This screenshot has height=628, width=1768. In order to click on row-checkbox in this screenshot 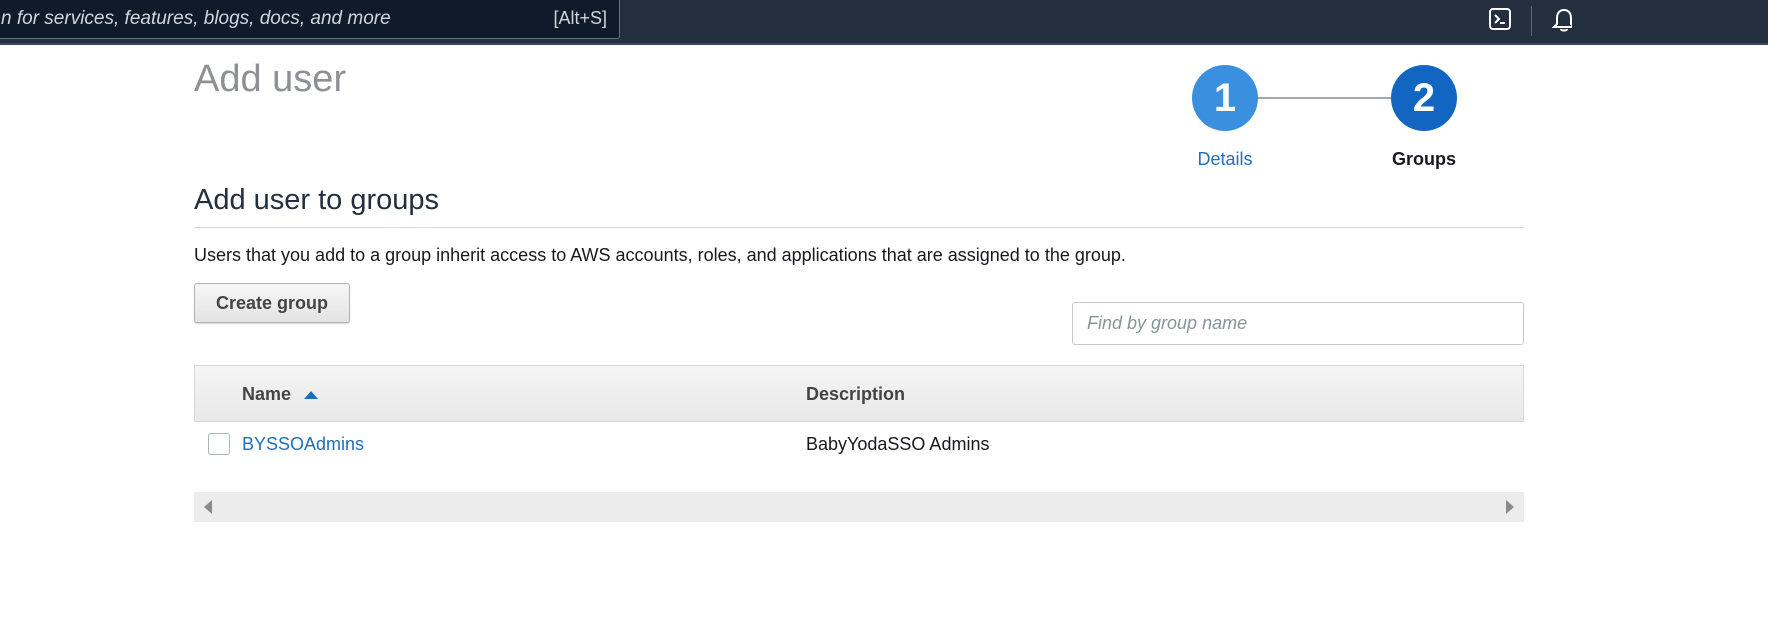, I will do `click(219, 444)`.